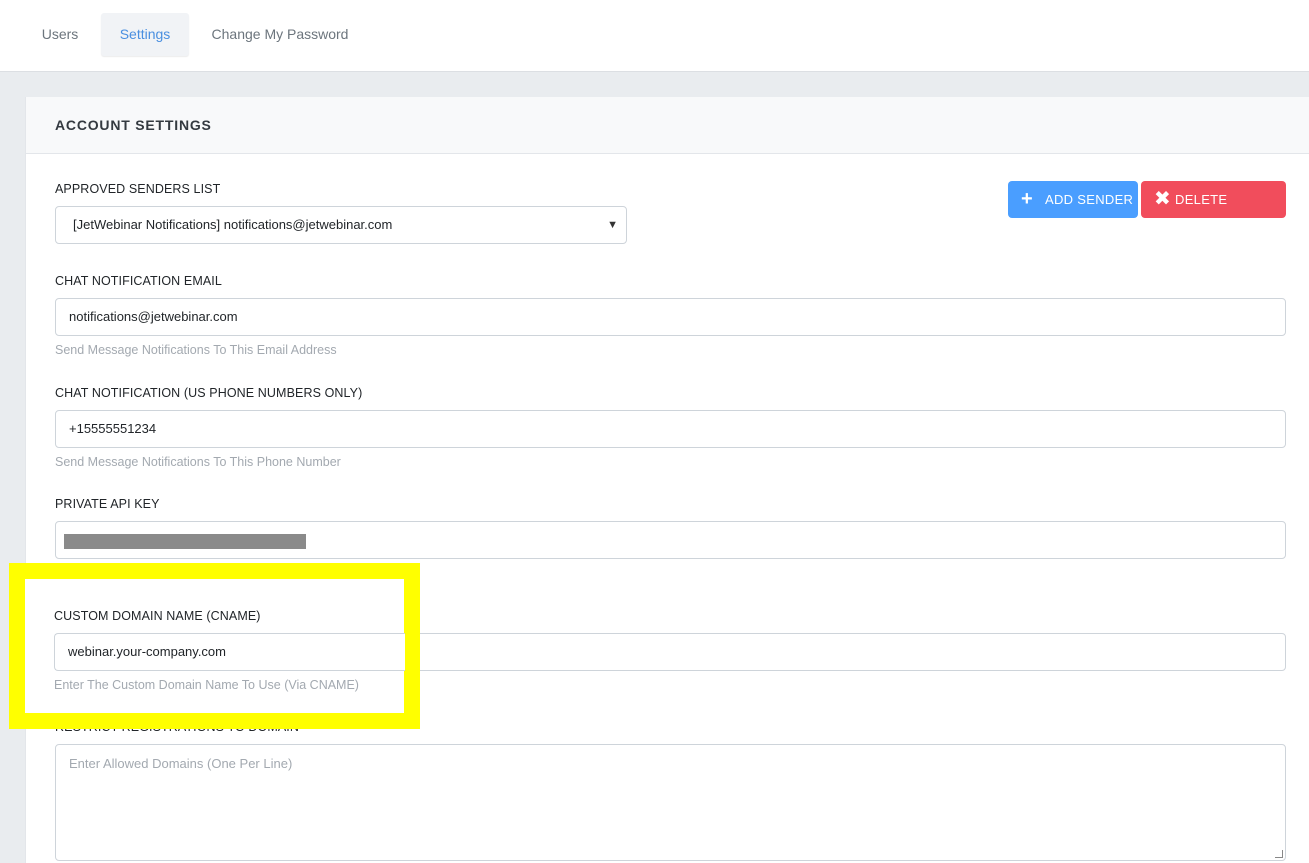 The image size is (1309, 863). Describe the element at coordinates (138, 281) in the screenshot. I see `chat-email-label: CHAT NOTIFICATION EMAIL` at that location.